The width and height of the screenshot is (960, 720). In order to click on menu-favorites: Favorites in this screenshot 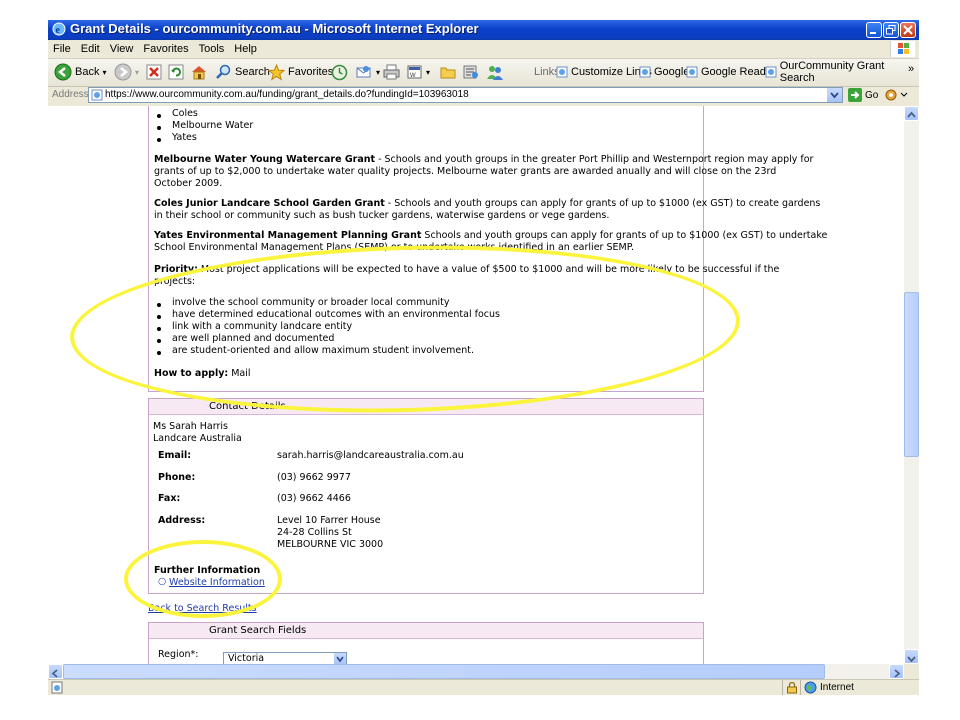, I will do `click(165, 48)`.